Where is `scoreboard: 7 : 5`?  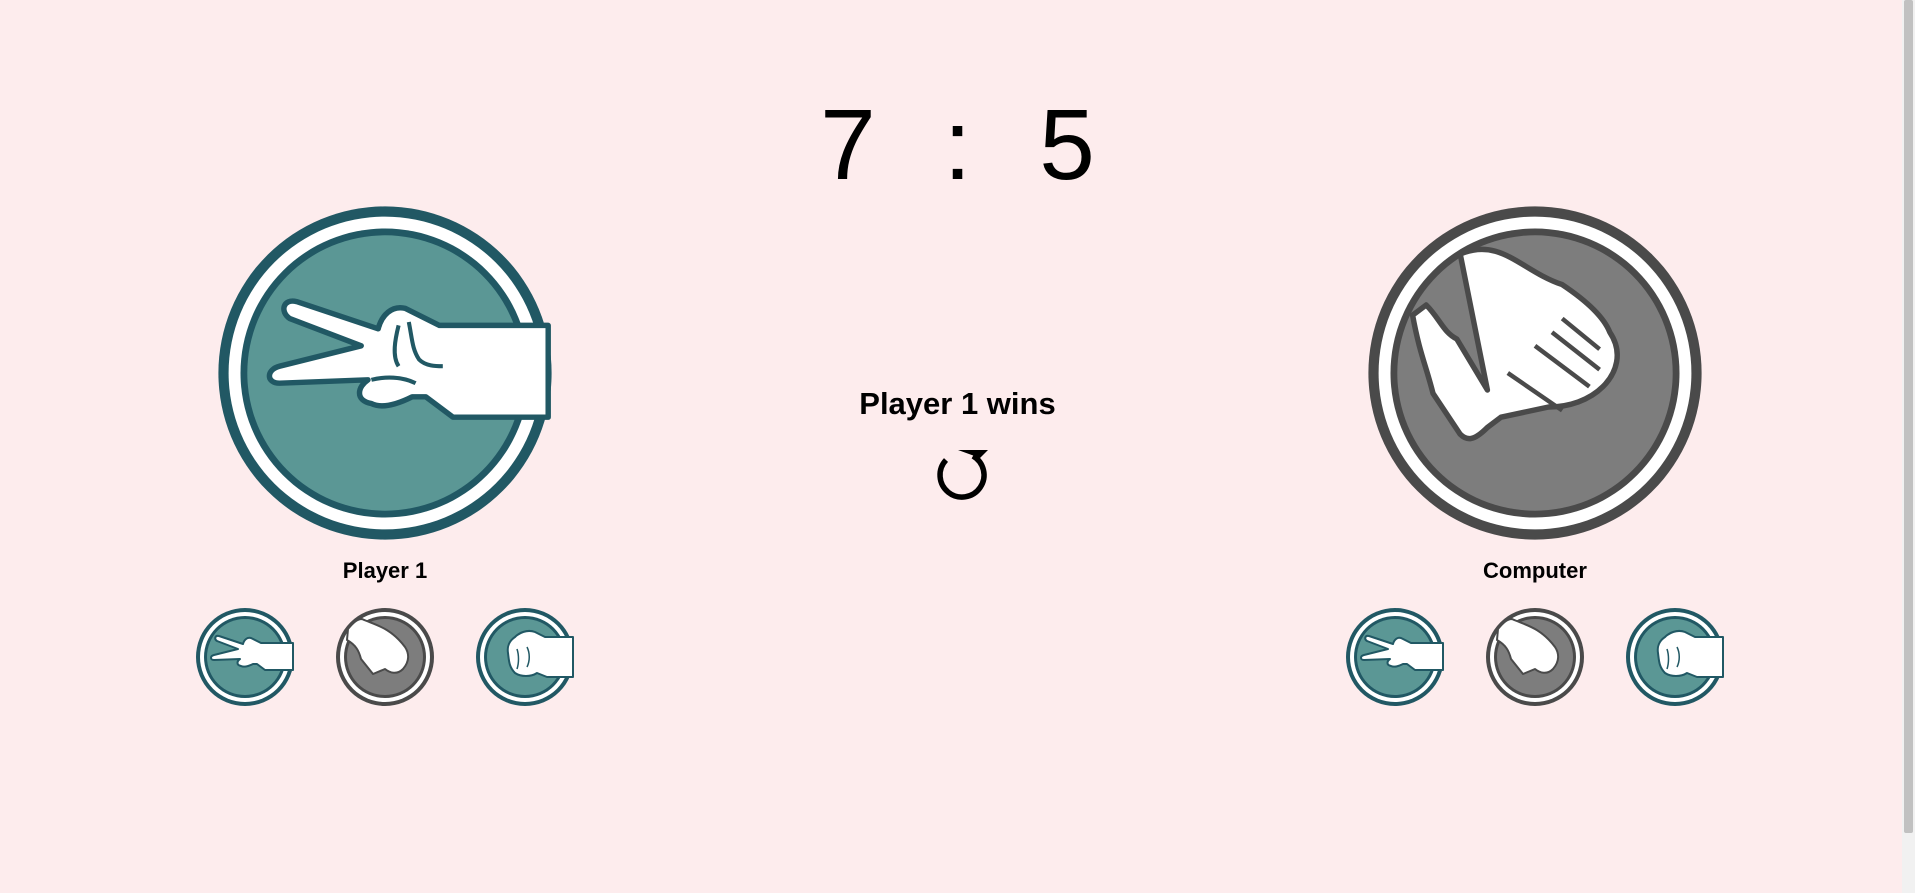
scoreboard: 7 : 5 is located at coordinates (957, 145).